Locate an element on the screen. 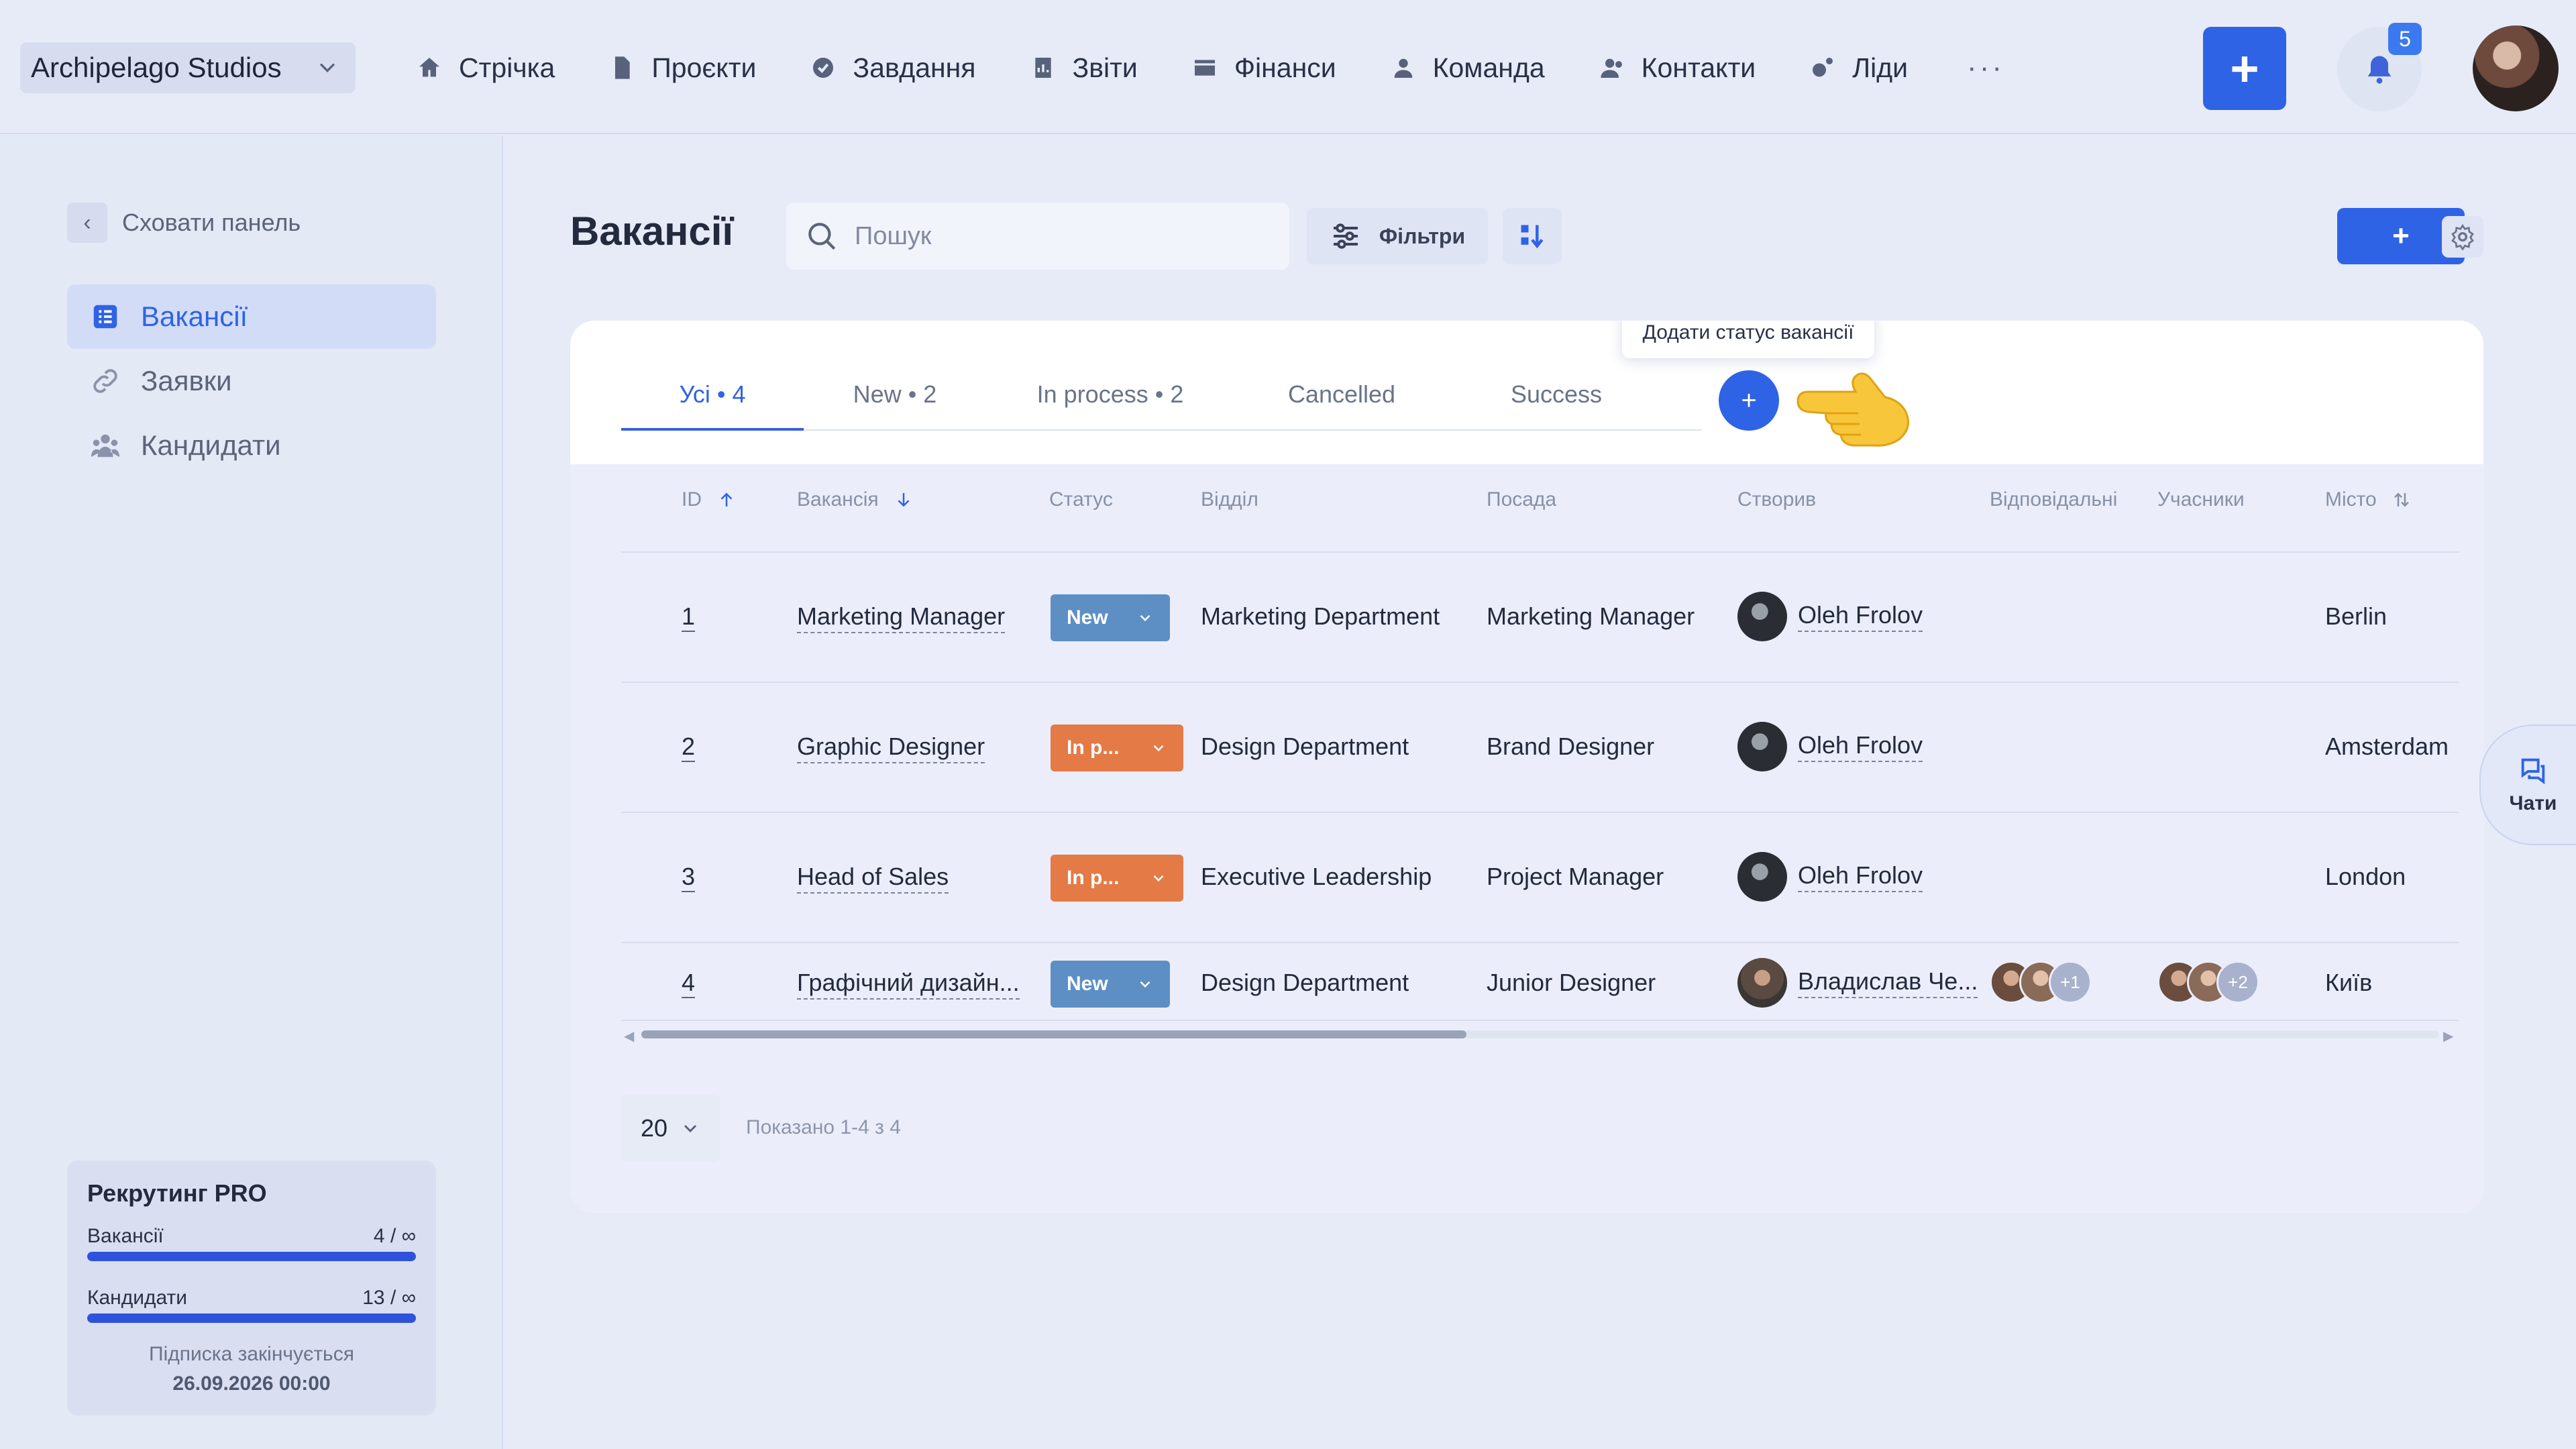  hide-panel-button: ‹ Сховати панель is located at coordinates (184, 223).